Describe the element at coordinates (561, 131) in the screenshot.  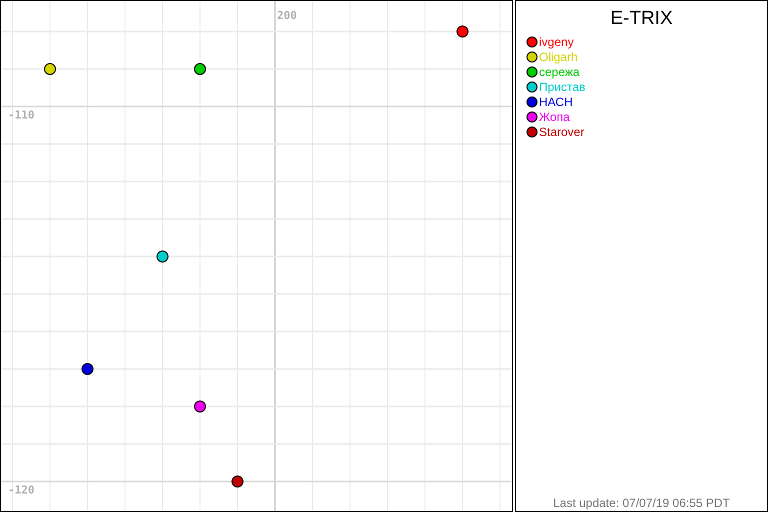
I see `legend-label: Starover` at that location.